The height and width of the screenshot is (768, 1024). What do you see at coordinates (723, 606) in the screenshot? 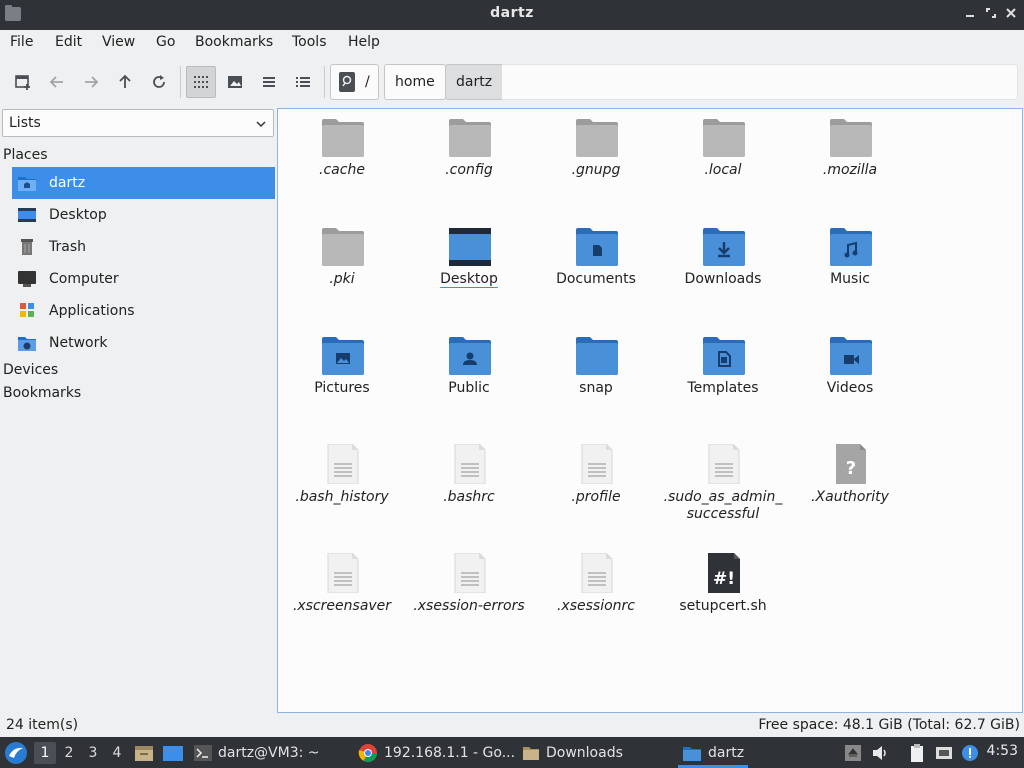
I see `file-name: setupcert.sh` at bounding box center [723, 606].